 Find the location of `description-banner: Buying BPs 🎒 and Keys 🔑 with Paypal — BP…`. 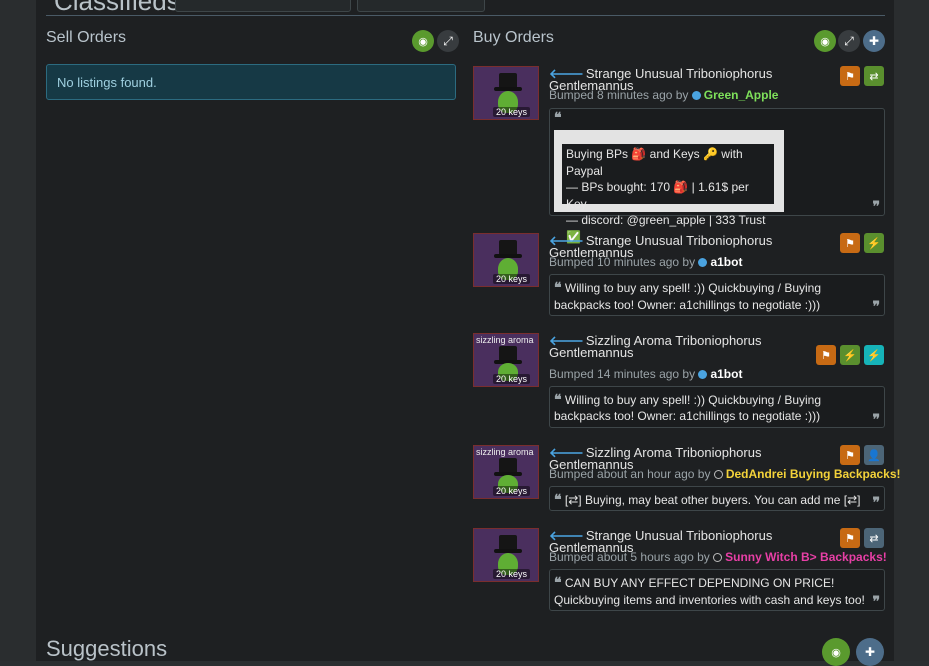

description-banner: Buying BPs 🎒 and Keys 🔑 with Paypal — BP… is located at coordinates (669, 187).